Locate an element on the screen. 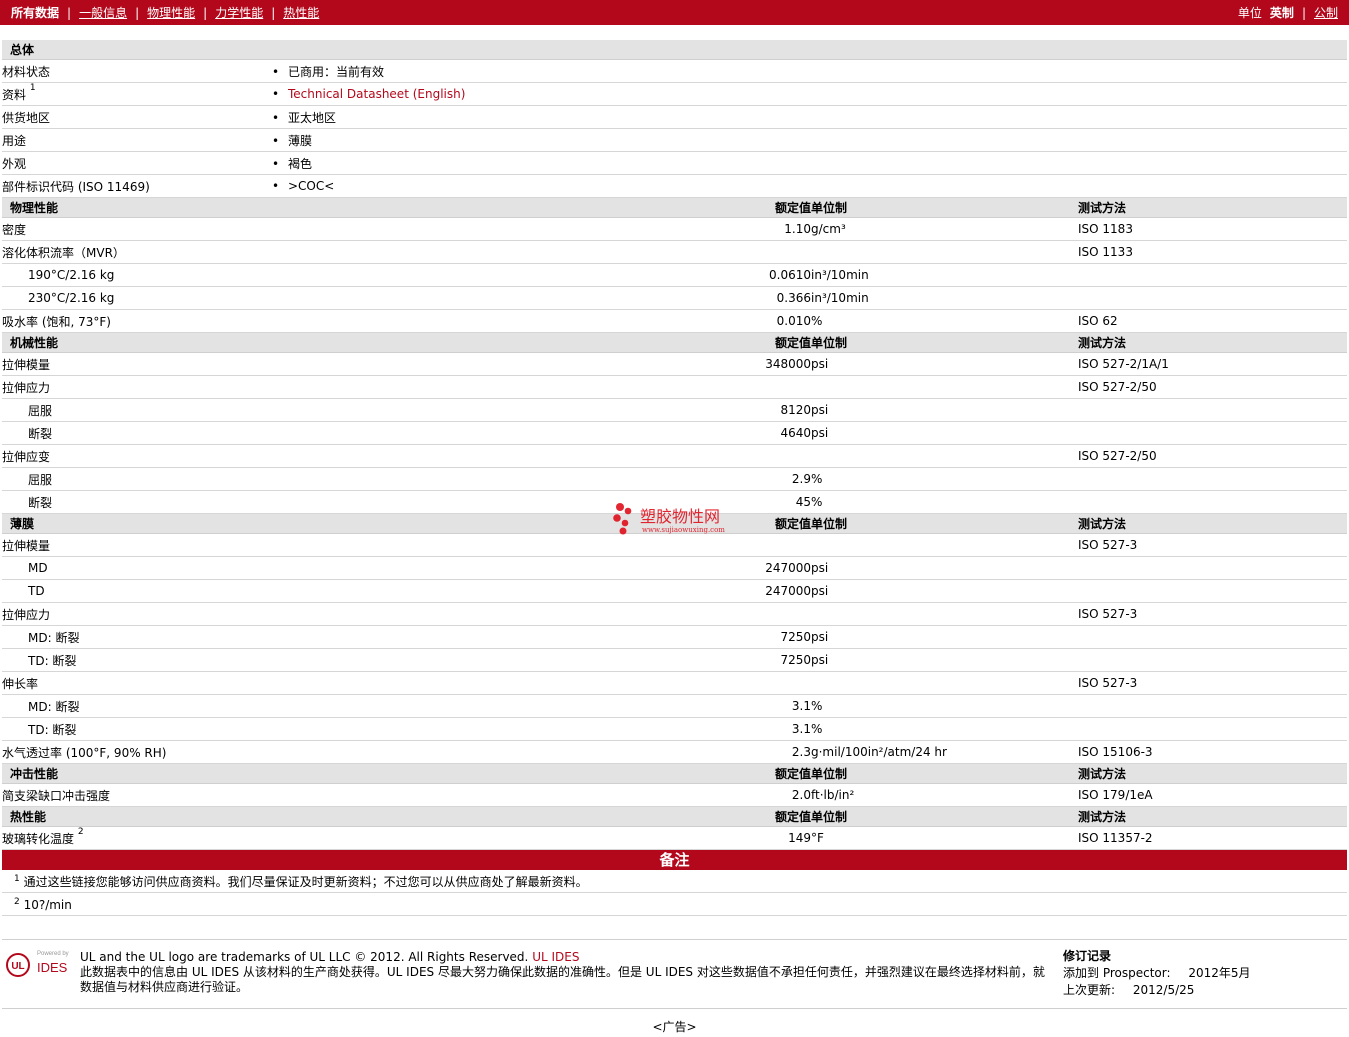  property-unit: in³/10min is located at coordinates (944, 298).